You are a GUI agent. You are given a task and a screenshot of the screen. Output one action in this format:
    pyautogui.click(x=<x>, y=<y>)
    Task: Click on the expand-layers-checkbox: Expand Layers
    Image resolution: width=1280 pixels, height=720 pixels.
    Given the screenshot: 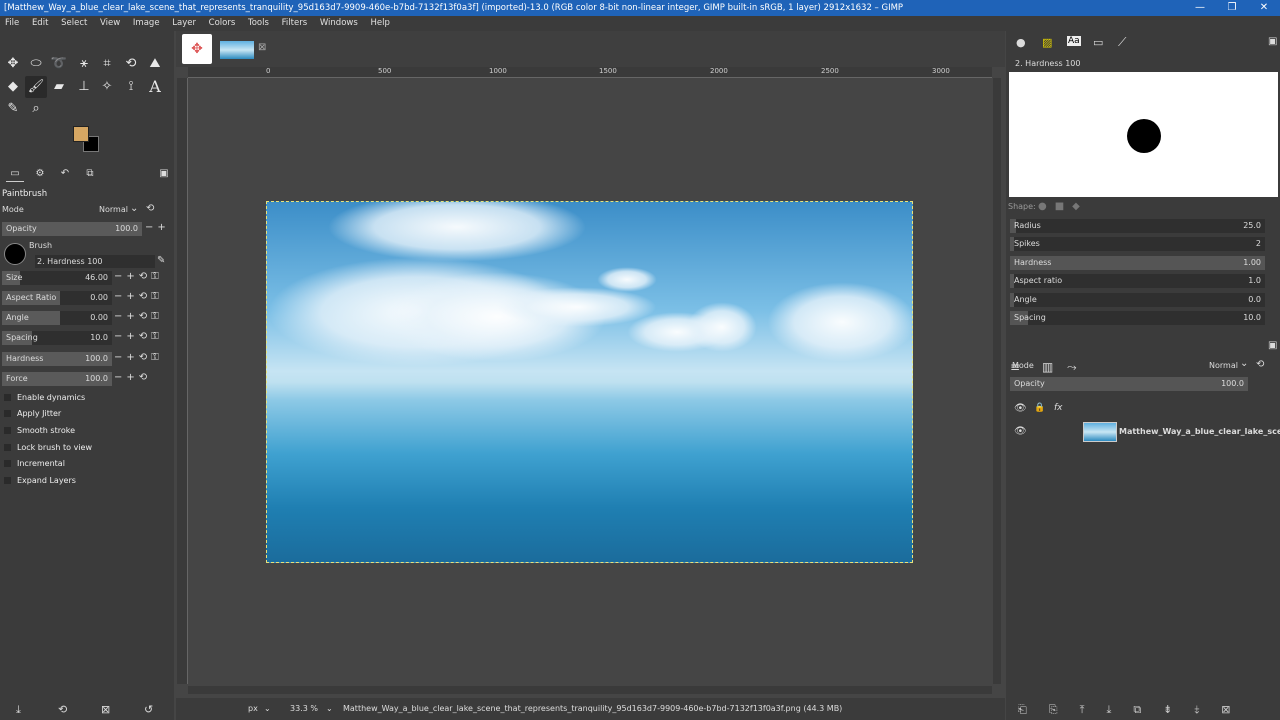 What is the action you would take?
    pyautogui.click(x=40, y=480)
    